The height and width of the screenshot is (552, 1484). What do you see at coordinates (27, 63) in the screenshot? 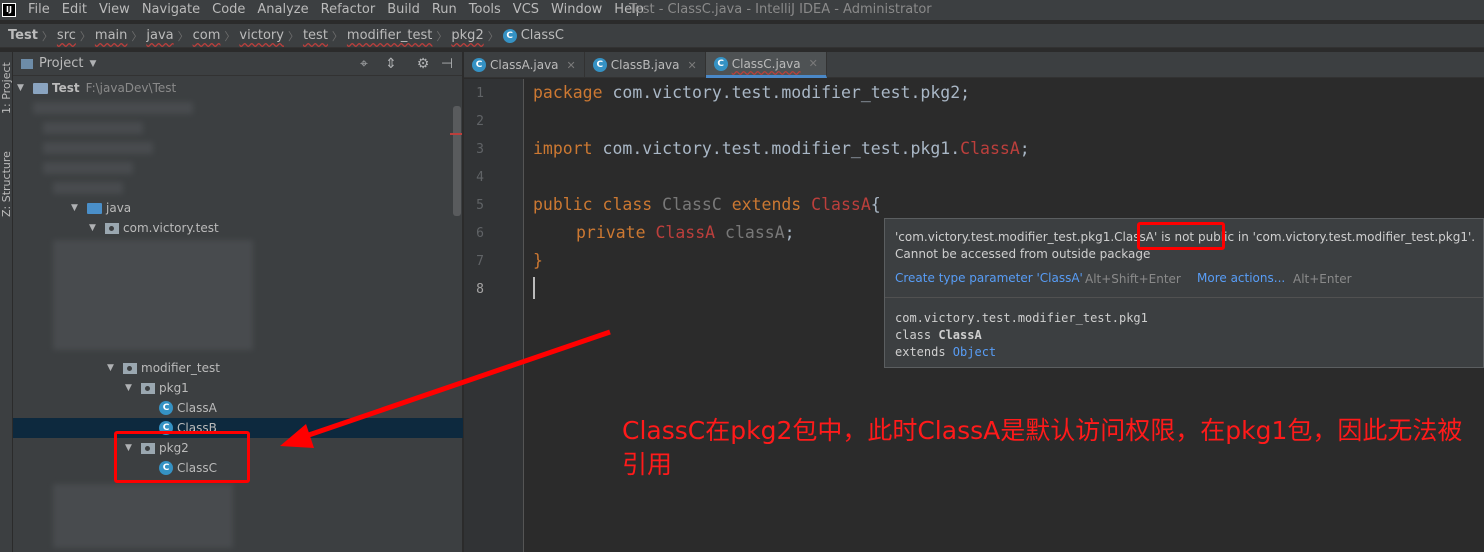
I see `project-folder-icon` at bounding box center [27, 63].